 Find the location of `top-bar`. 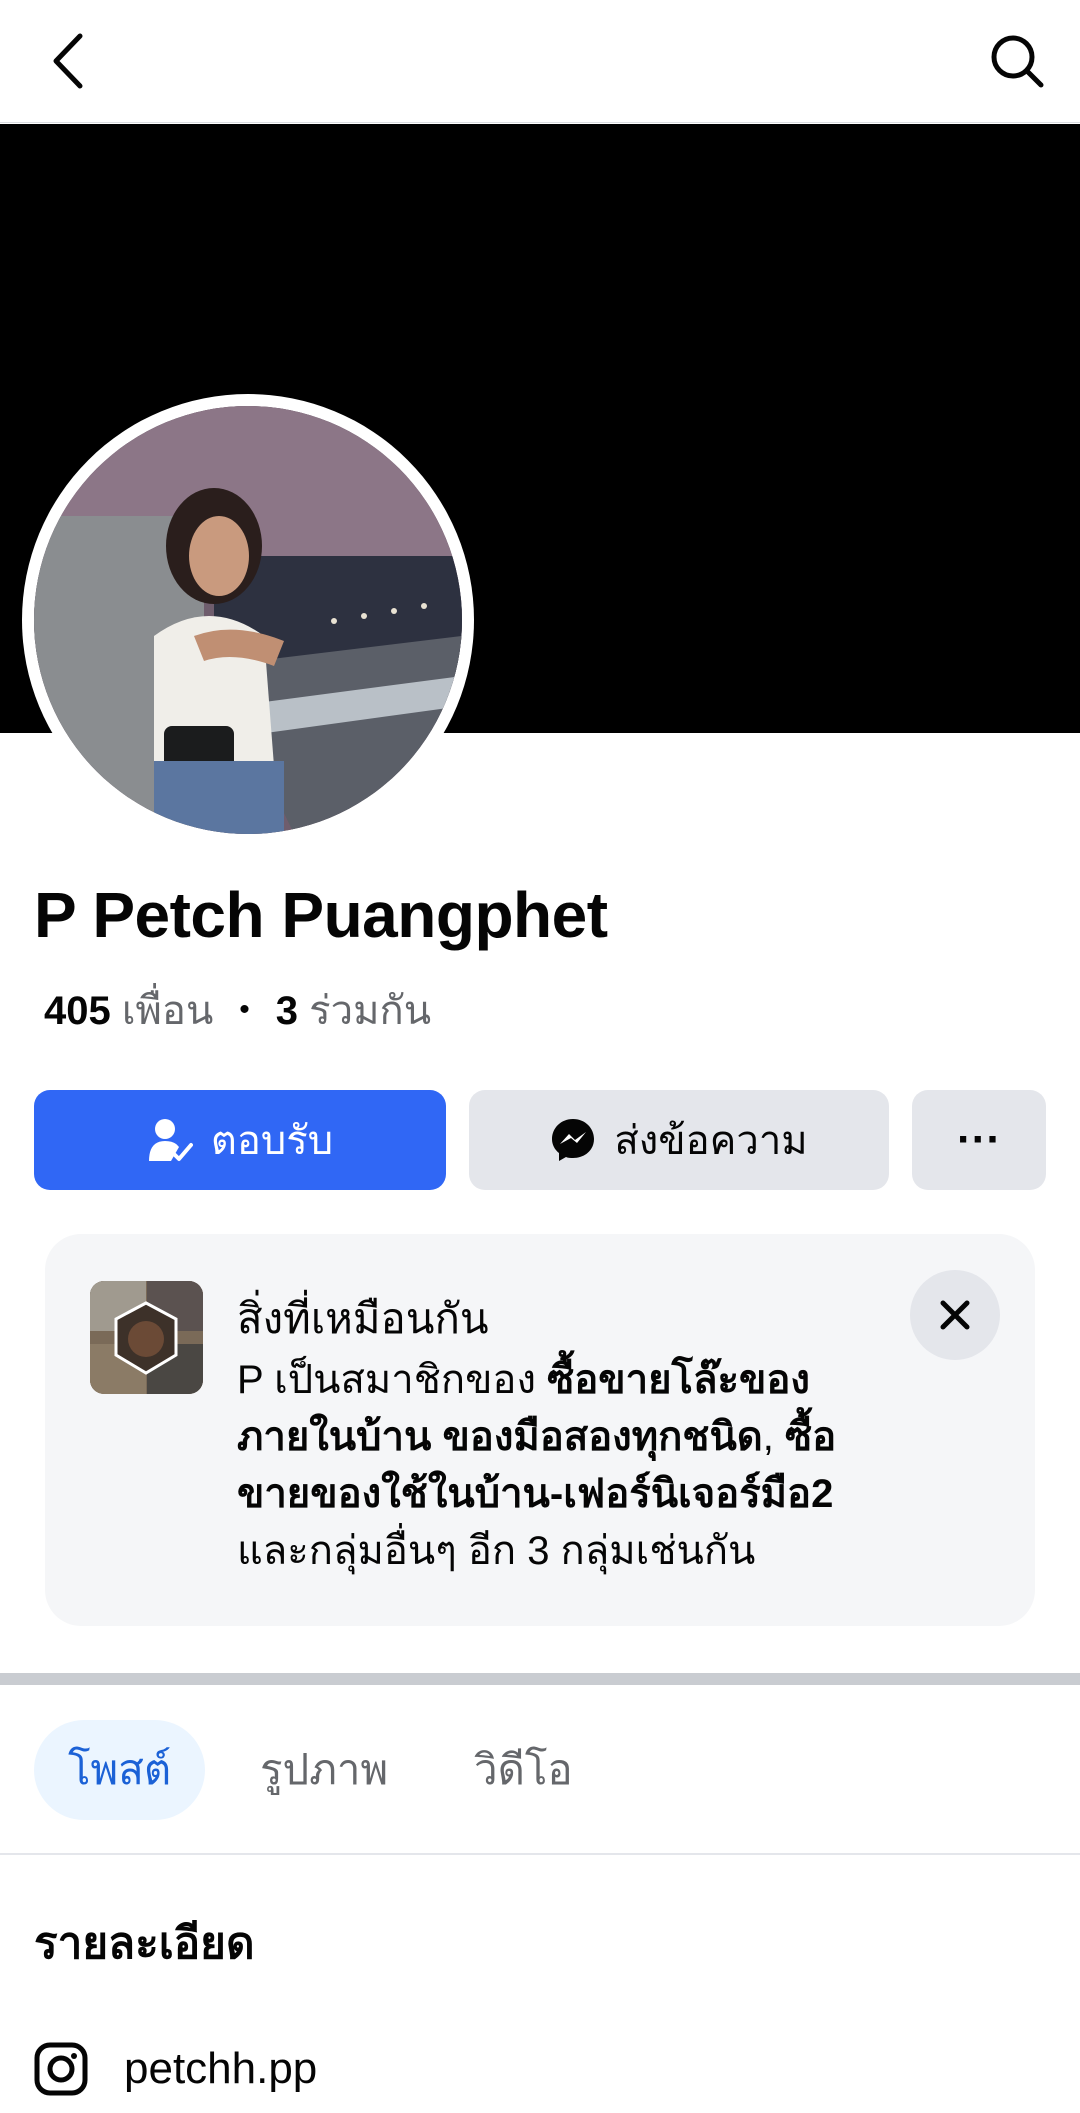

top-bar is located at coordinates (540, 61).